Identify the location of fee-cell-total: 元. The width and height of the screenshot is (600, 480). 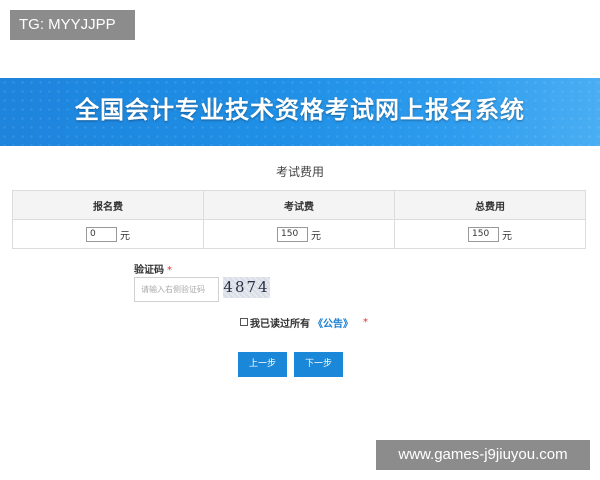
(490, 234).